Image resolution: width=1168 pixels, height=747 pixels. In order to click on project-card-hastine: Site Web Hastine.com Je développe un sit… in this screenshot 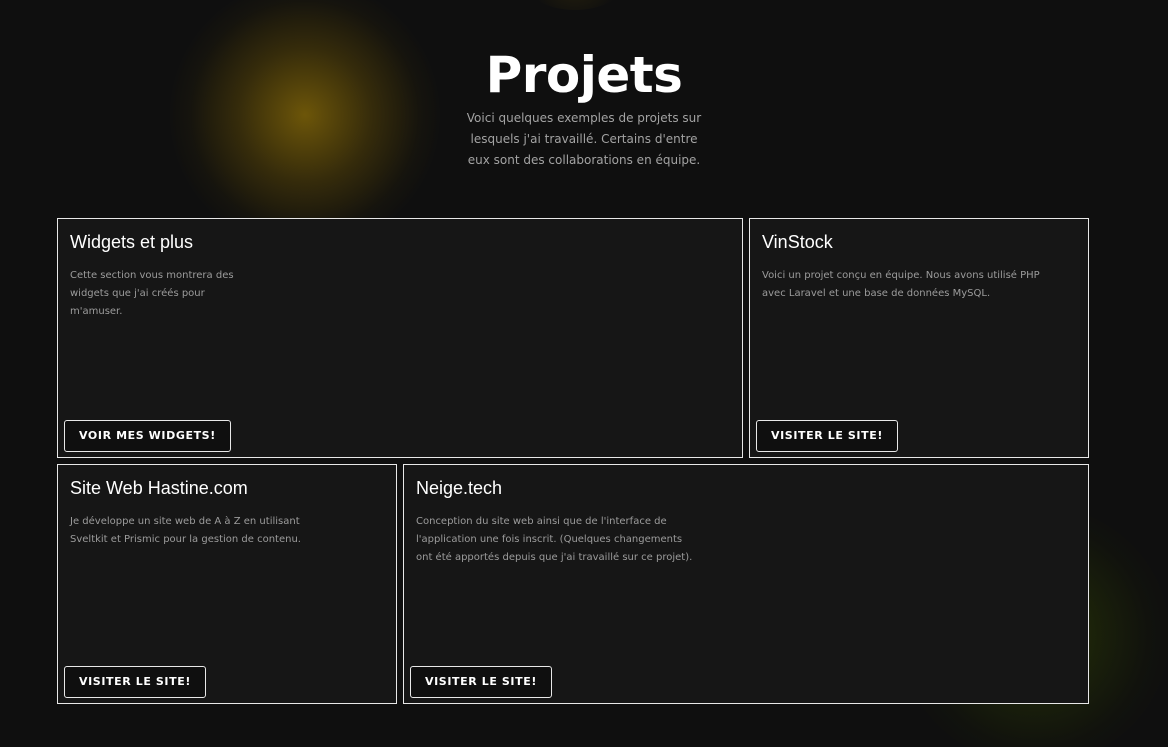, I will do `click(227, 584)`.